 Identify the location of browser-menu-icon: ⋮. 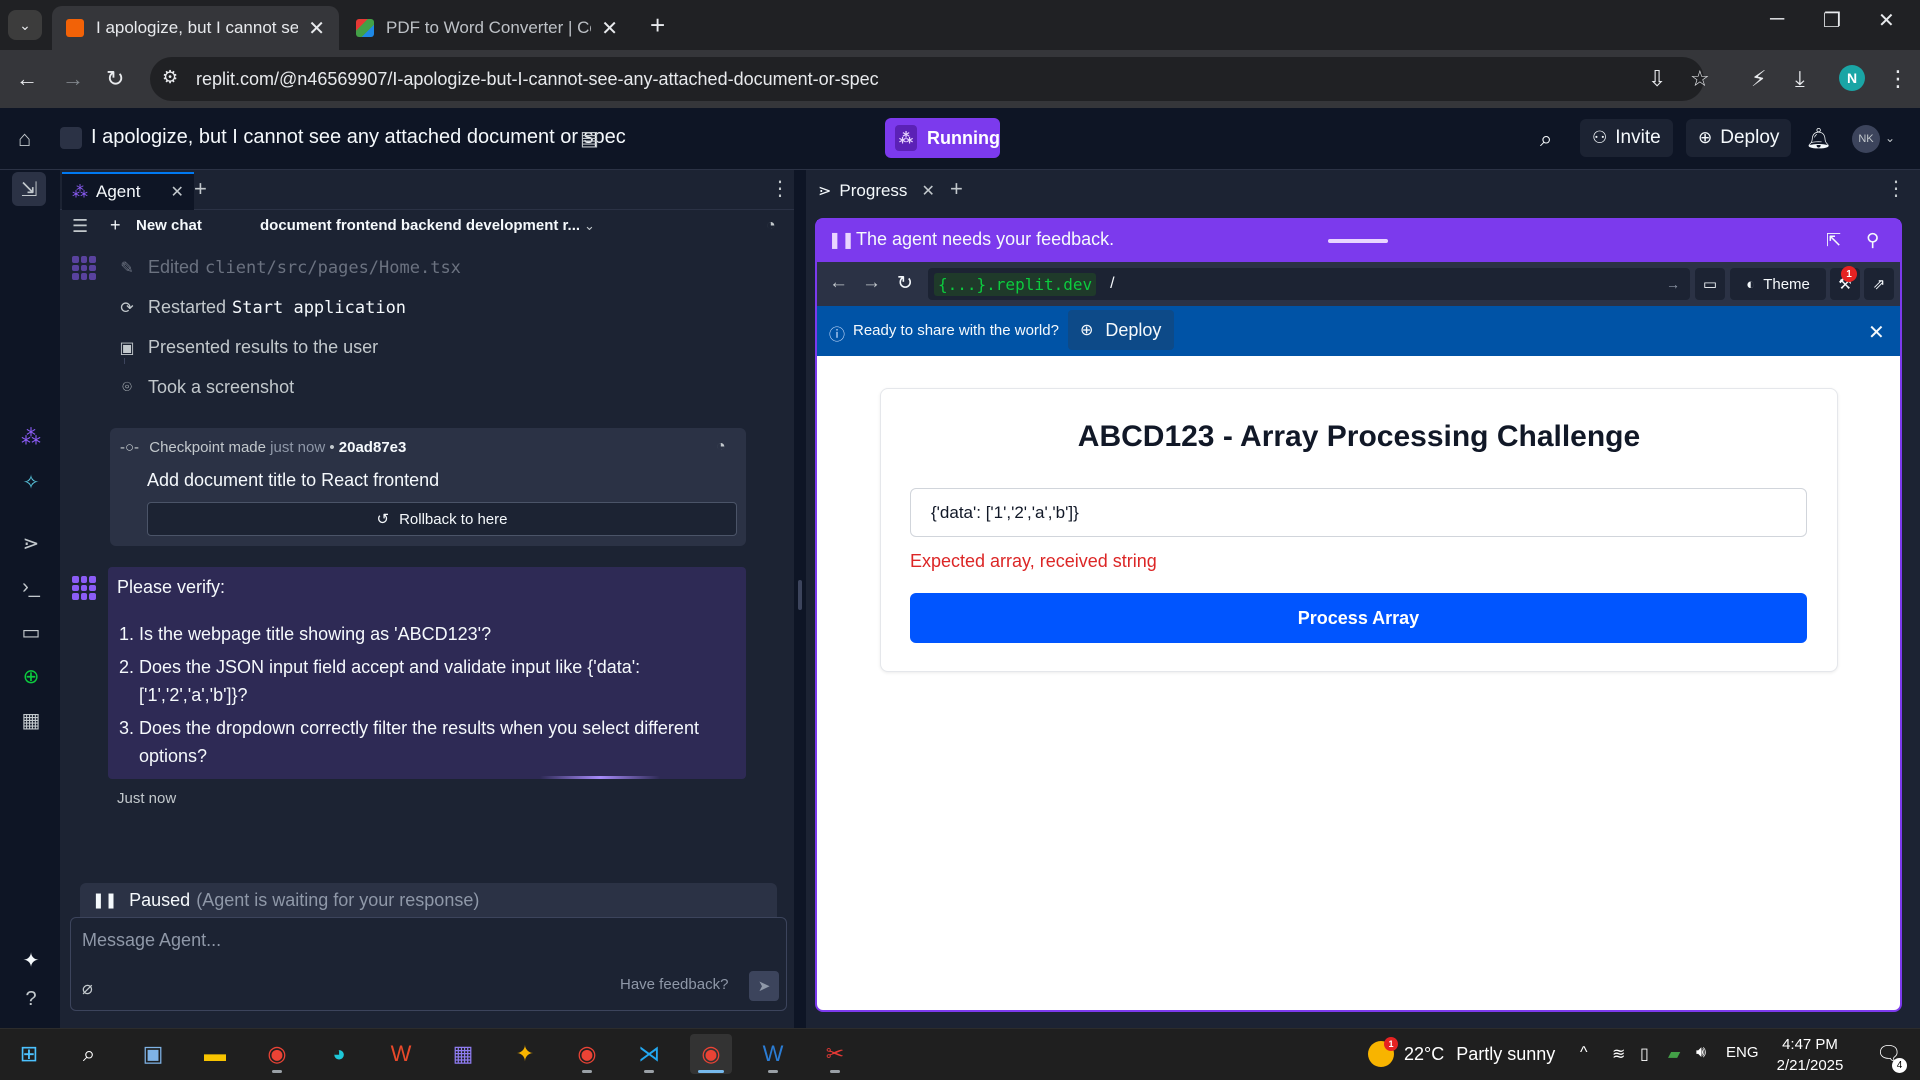
(1898, 79).